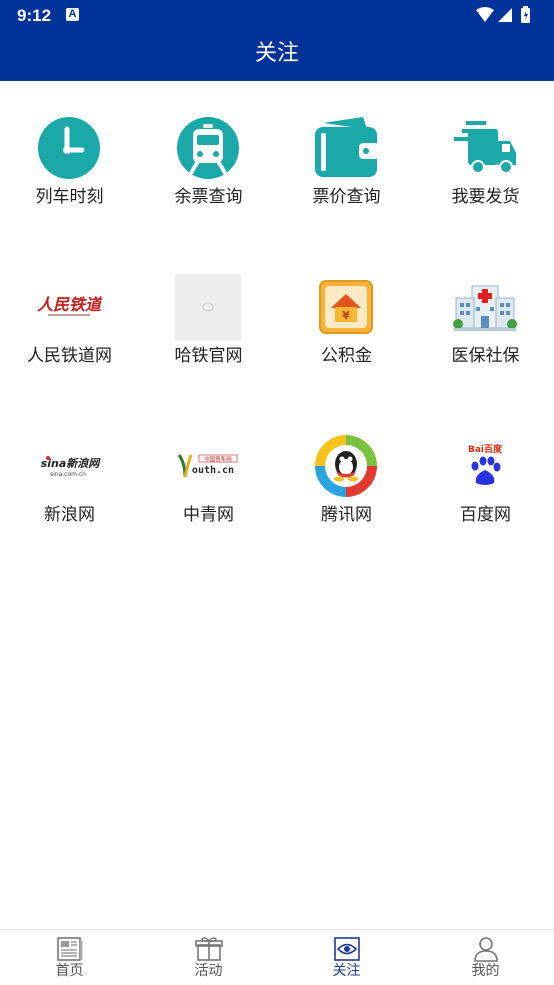  What do you see at coordinates (485, 356) in the screenshot?
I see `grid-item-label: 医保社保` at bounding box center [485, 356].